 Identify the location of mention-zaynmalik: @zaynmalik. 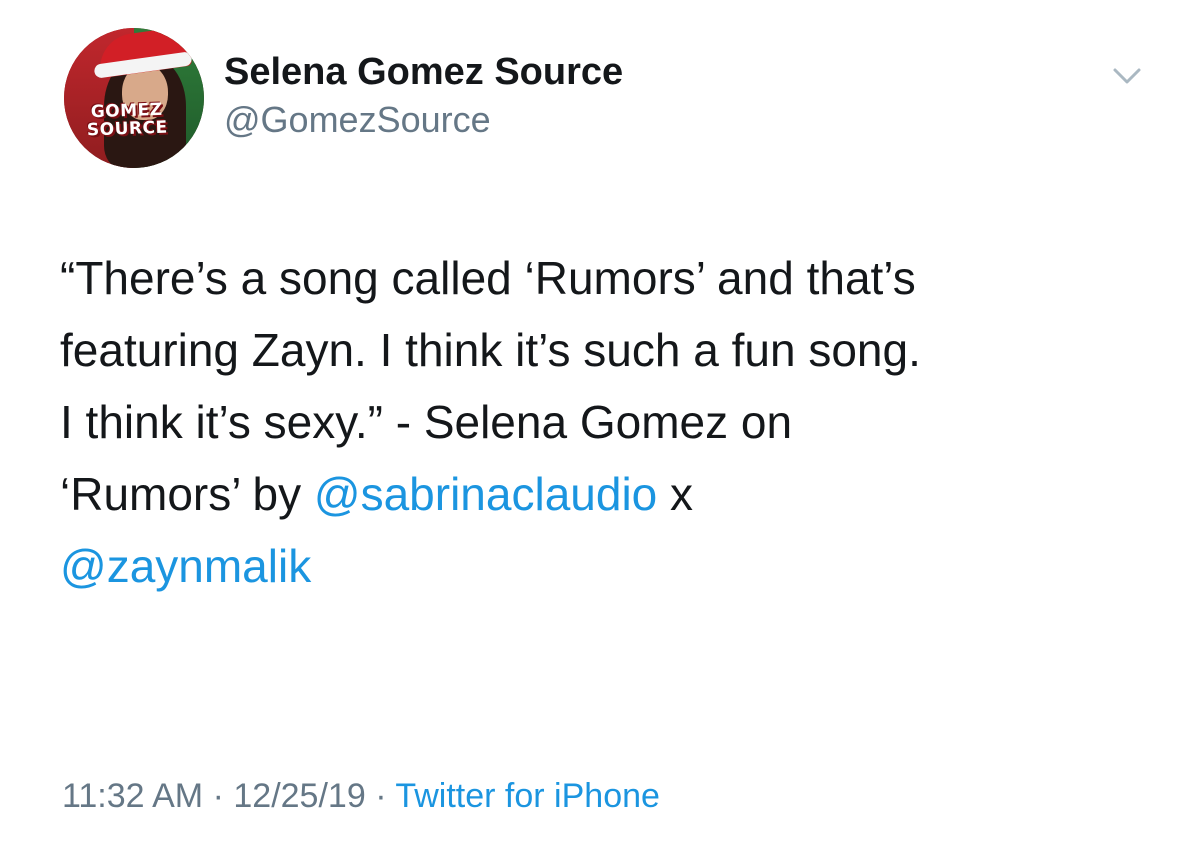
(185, 566).